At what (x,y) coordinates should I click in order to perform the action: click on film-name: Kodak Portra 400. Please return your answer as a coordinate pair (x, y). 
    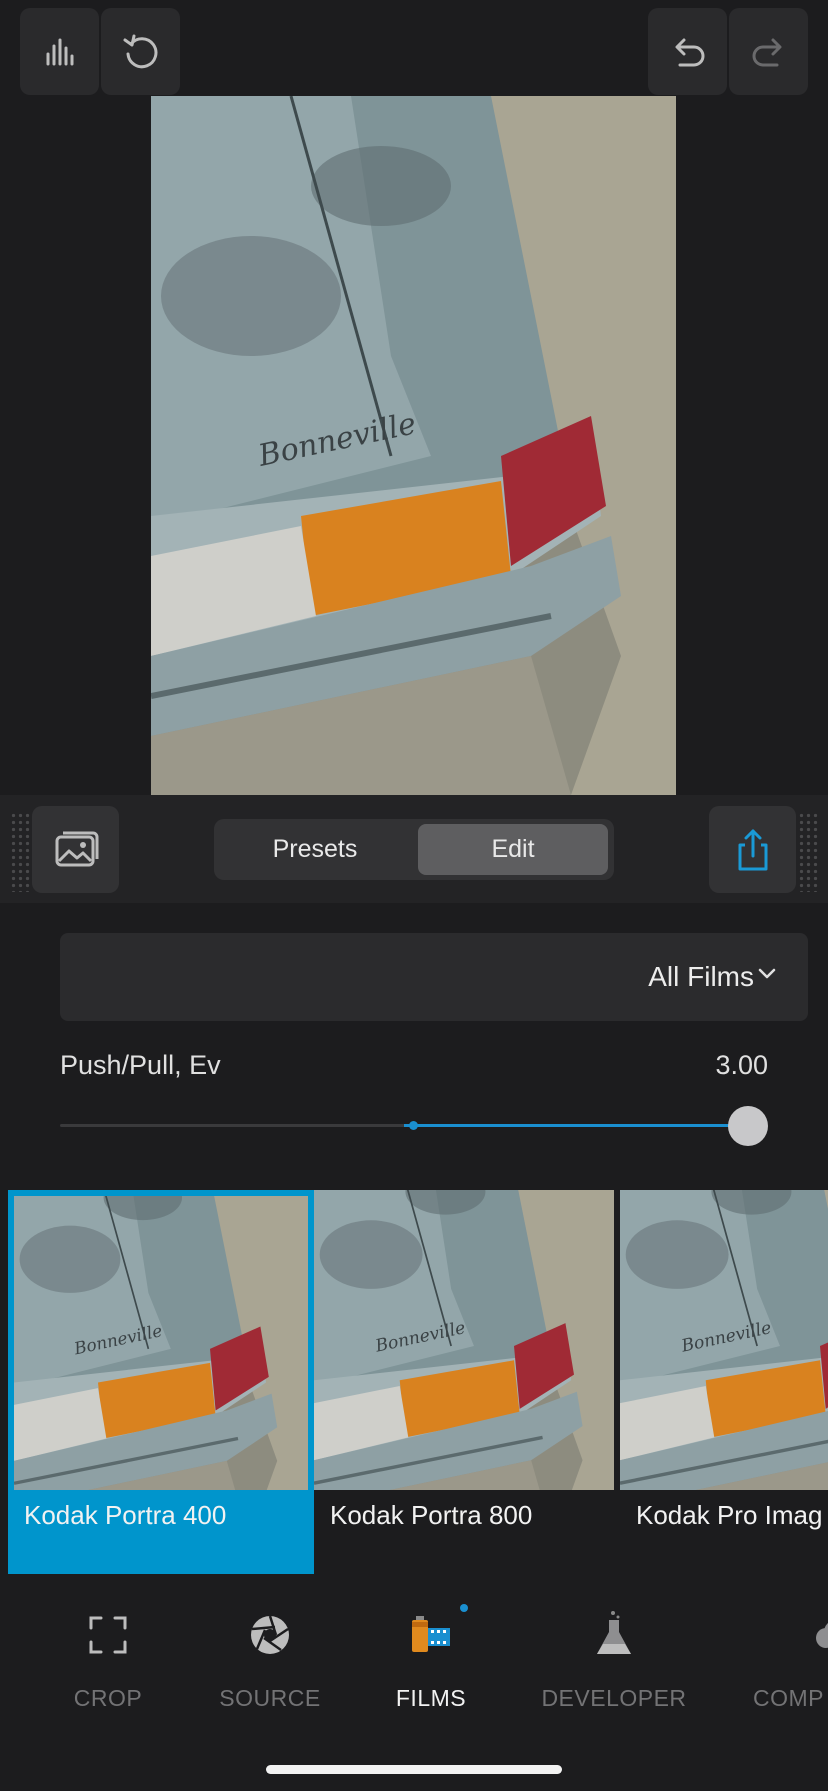
    Looking at the image, I should click on (125, 1515).